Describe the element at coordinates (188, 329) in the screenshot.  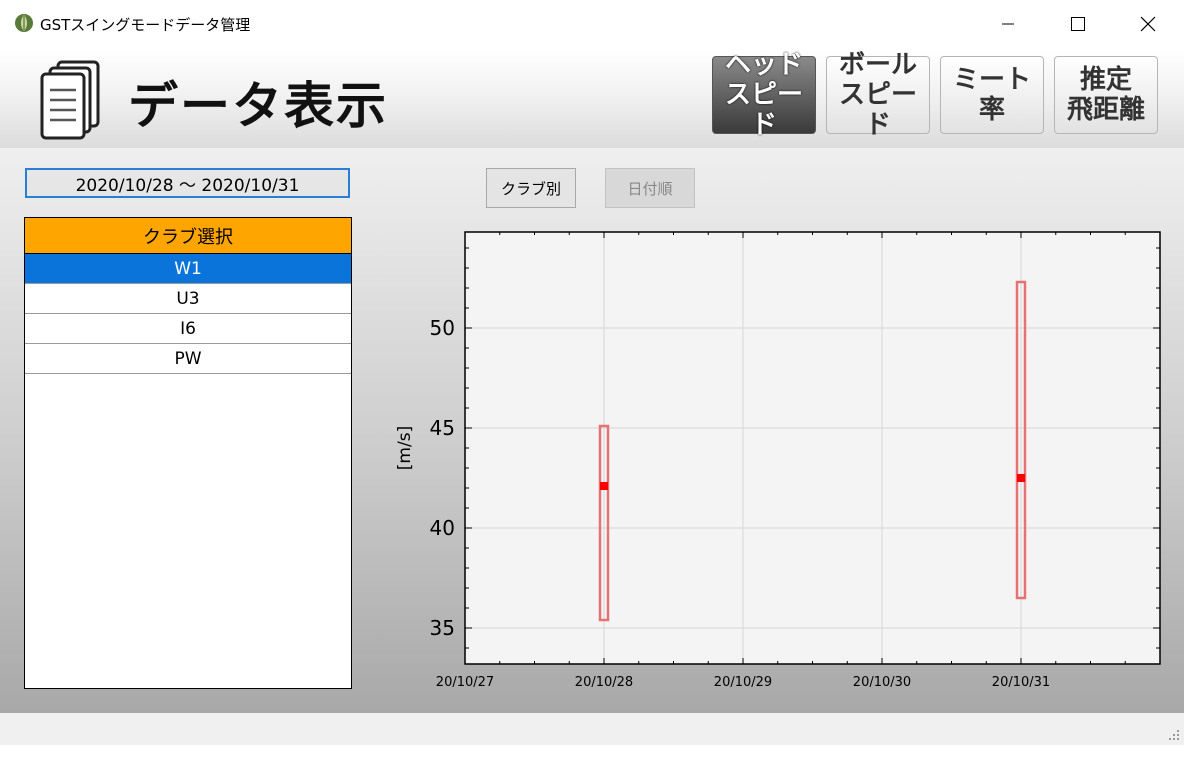
I see `club-item-i6: I6` at that location.